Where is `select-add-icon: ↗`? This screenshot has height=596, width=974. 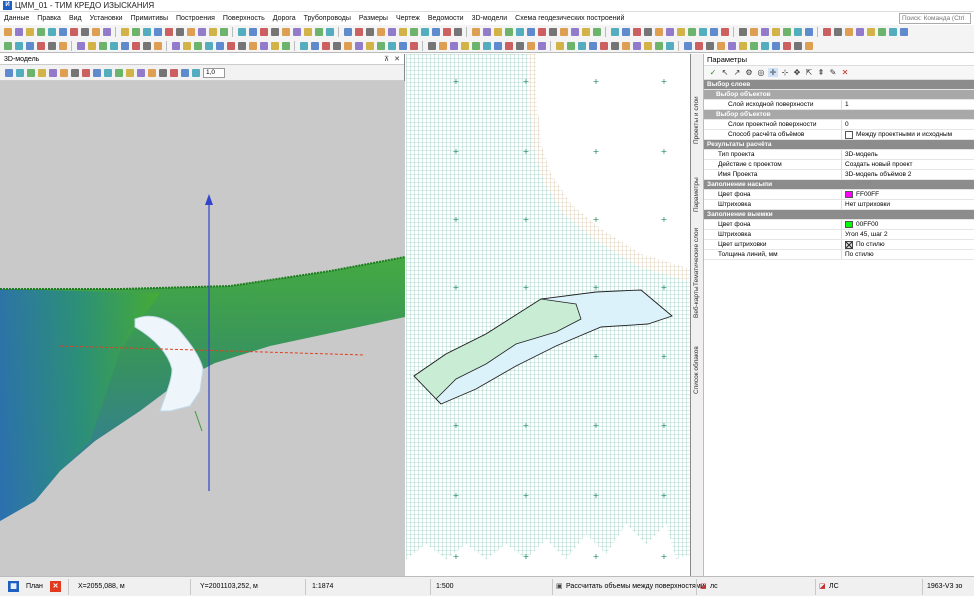
select-add-icon: ↗ is located at coordinates (737, 72).